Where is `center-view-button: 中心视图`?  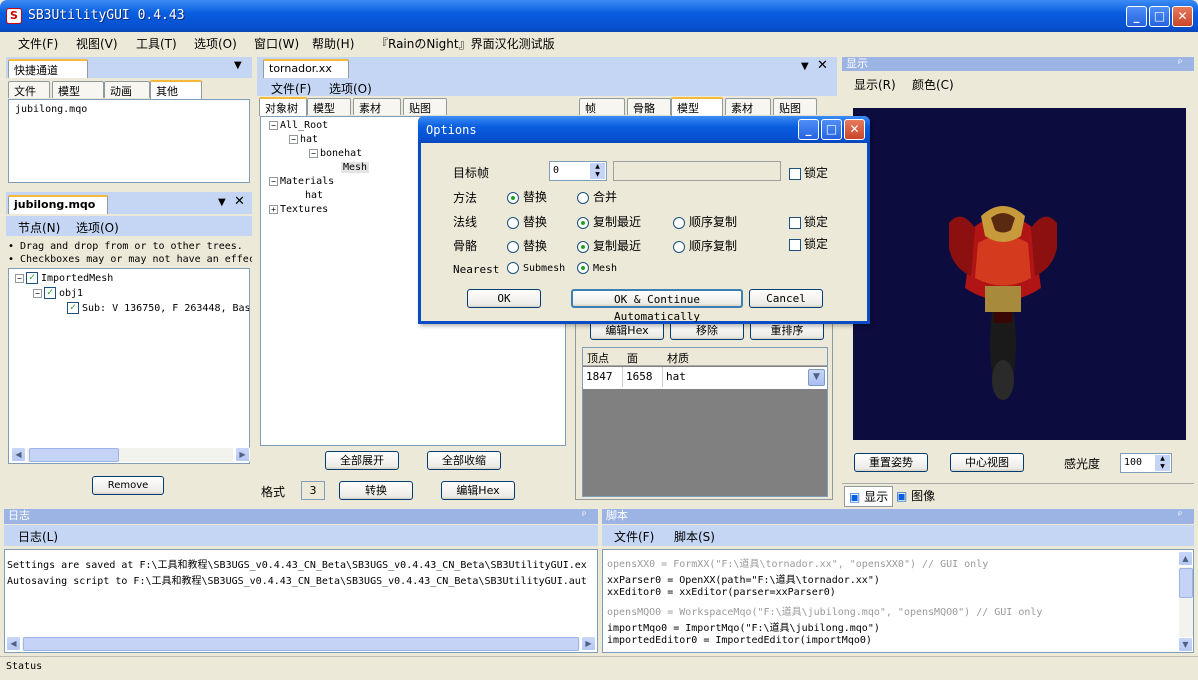
center-view-button: 中心视图 is located at coordinates (987, 462).